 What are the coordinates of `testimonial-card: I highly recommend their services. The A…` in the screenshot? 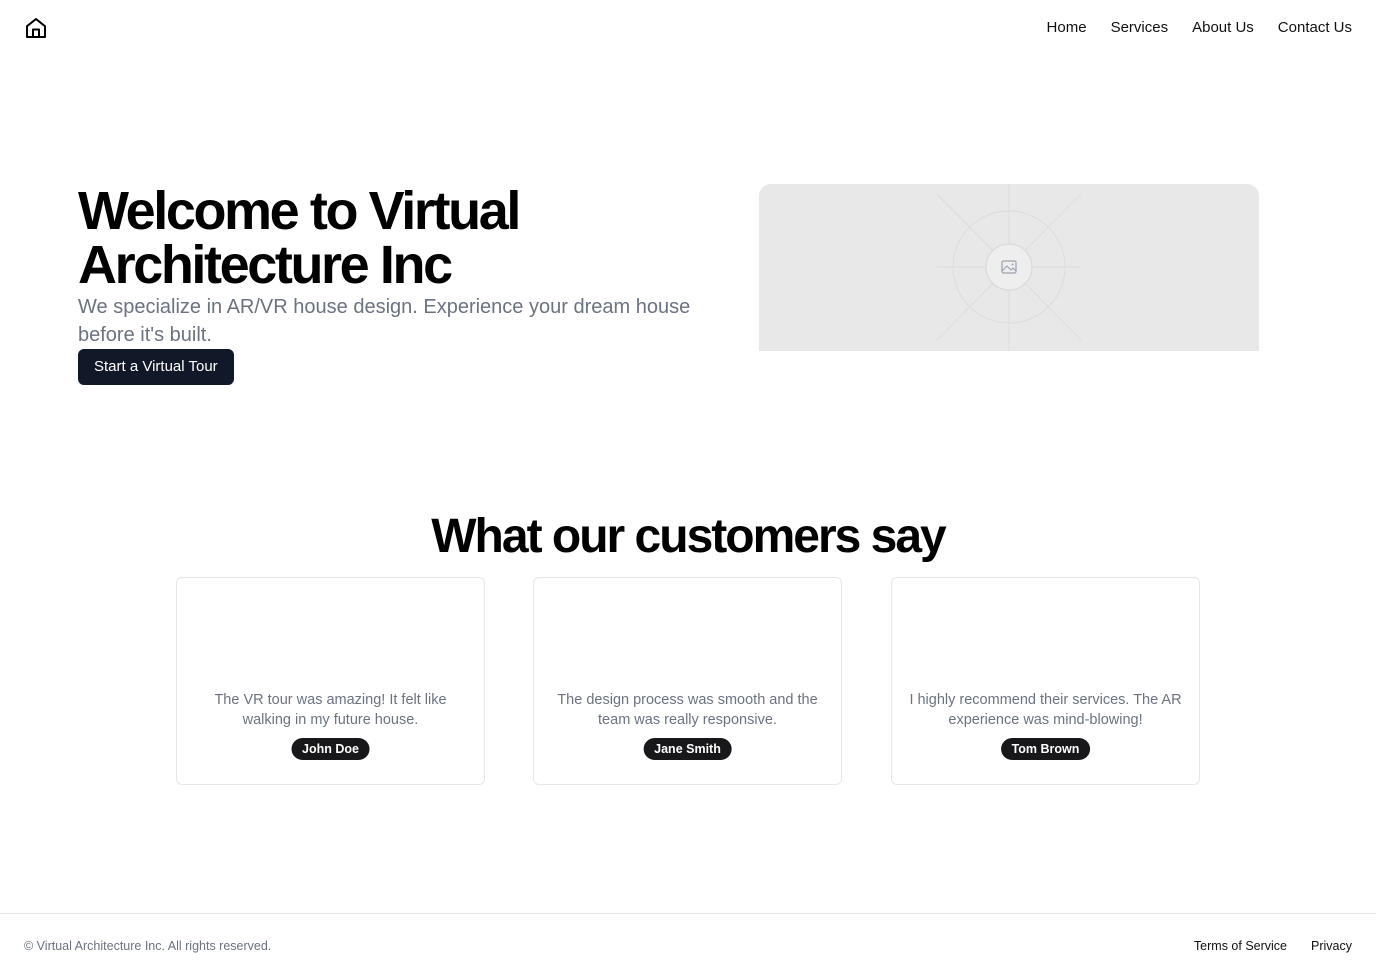 It's located at (1045, 681).